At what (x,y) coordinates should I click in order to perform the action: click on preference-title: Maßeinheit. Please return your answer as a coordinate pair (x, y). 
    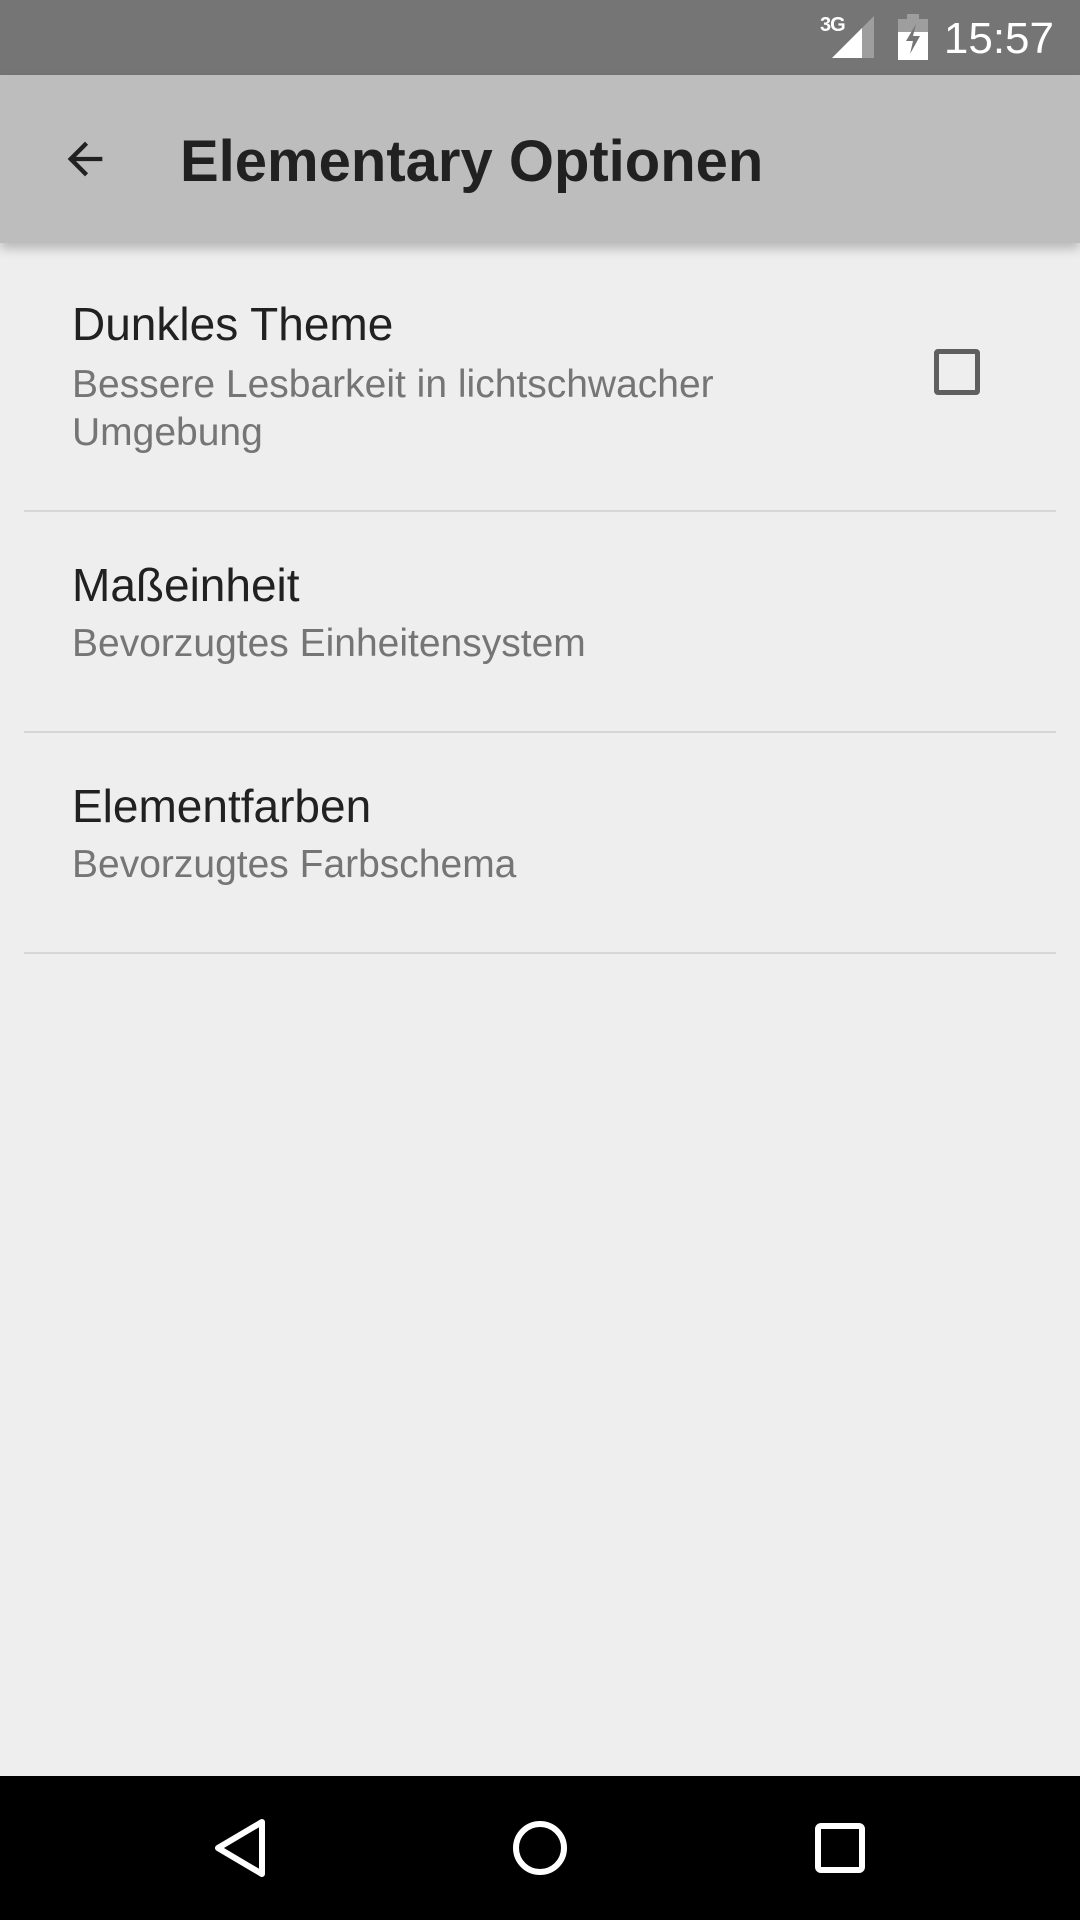
    Looking at the image, I should click on (186, 585).